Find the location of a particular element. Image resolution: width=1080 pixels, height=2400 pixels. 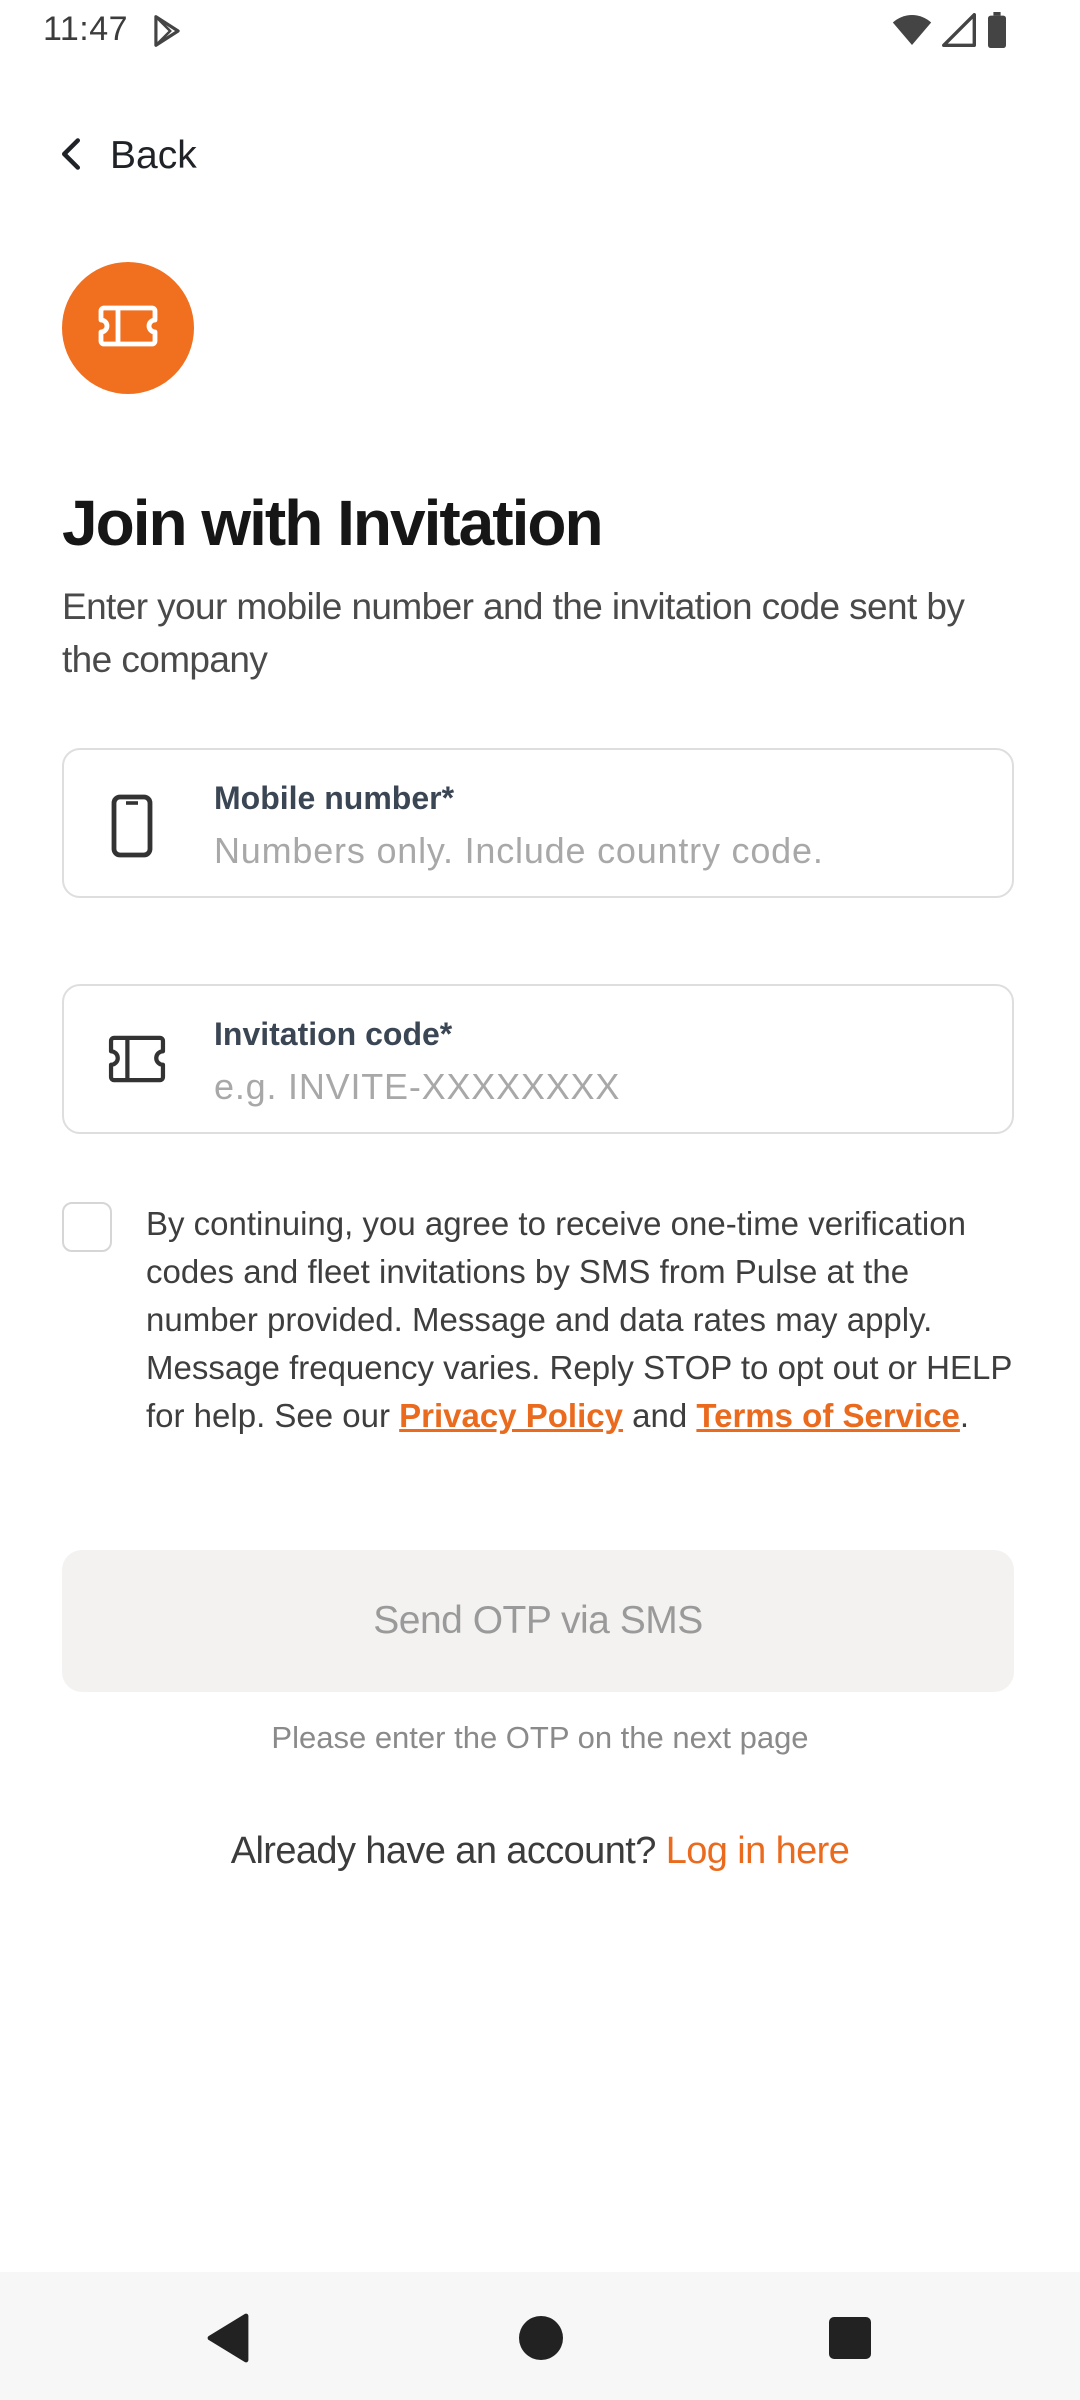

chevron-left-icon is located at coordinates (71, 156).